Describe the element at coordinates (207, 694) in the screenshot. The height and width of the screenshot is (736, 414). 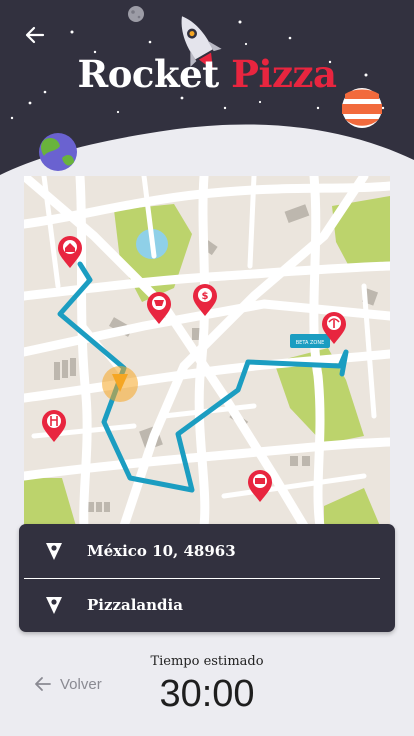
I see `eta-time: 30:00` at that location.